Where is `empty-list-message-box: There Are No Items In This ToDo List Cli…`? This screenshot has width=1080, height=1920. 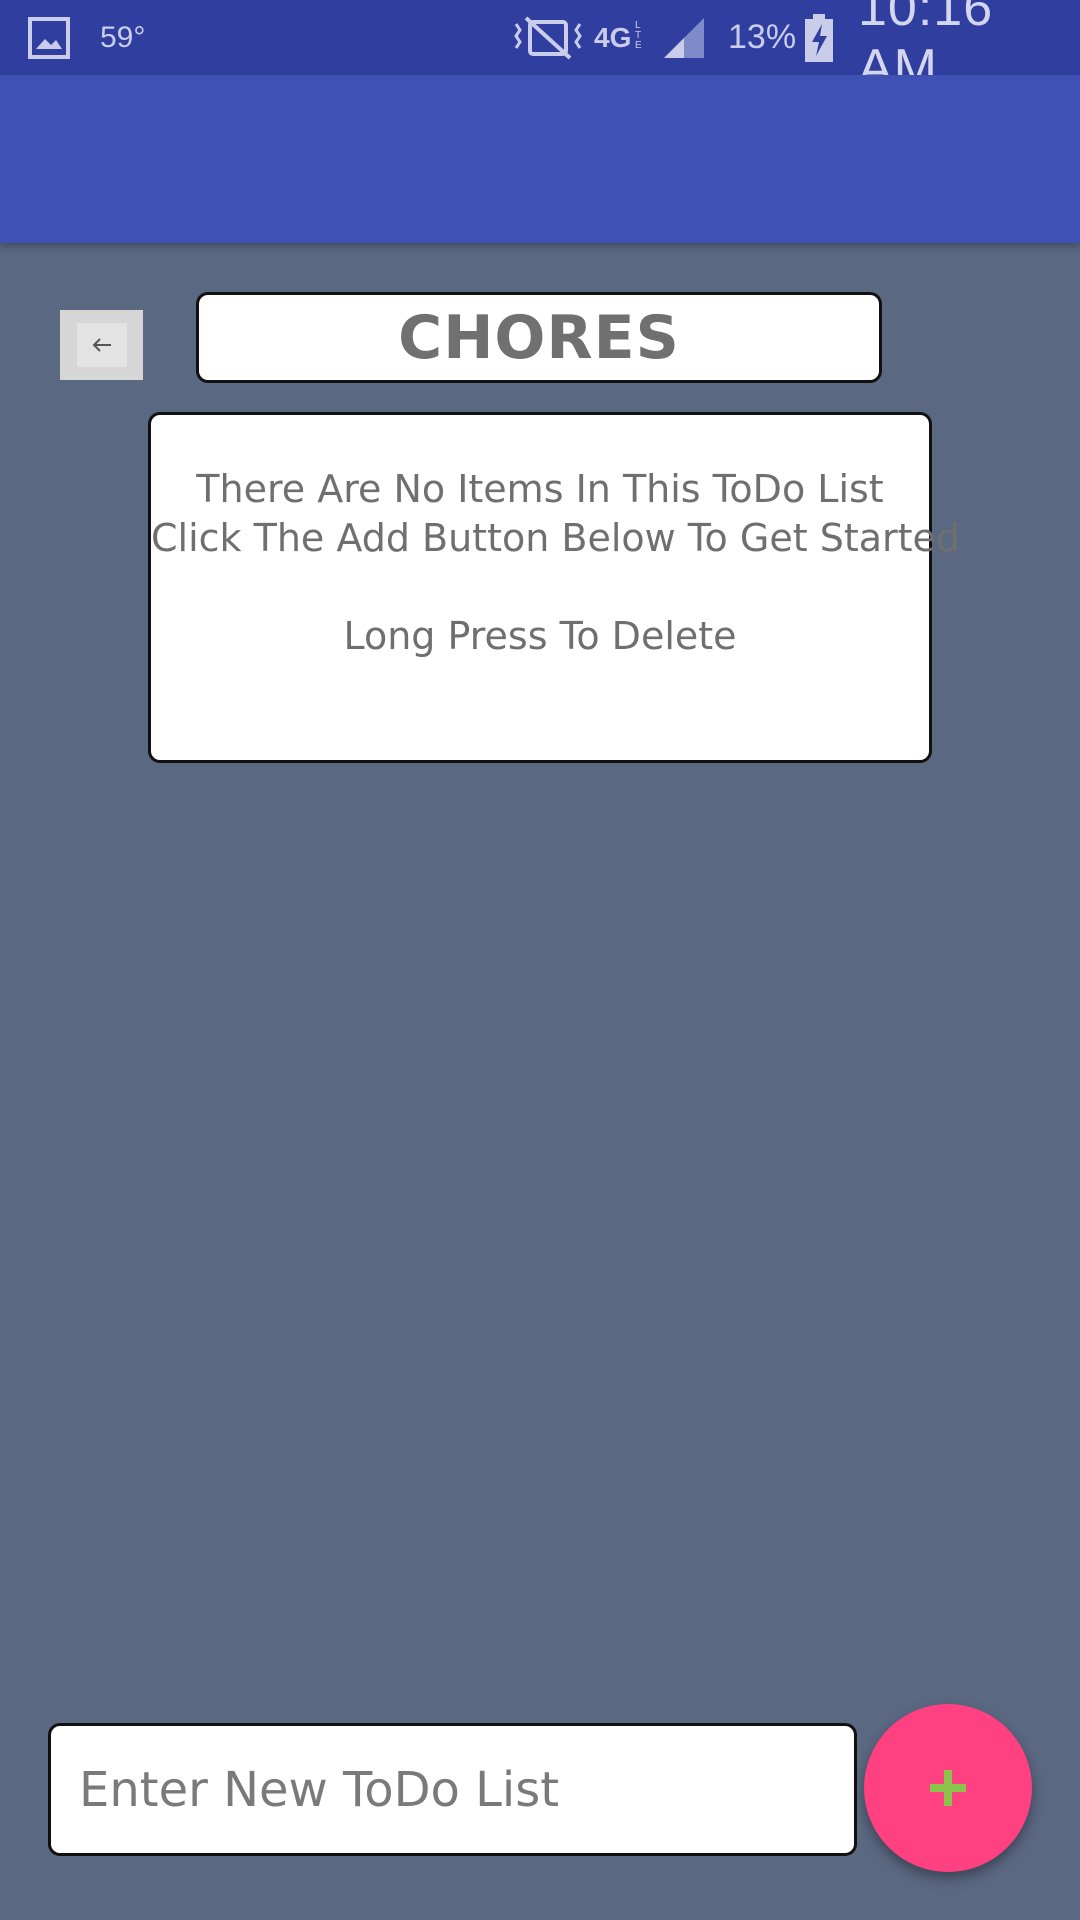 empty-list-message-box: There Are No Items In This ToDo List Cli… is located at coordinates (554, 587).